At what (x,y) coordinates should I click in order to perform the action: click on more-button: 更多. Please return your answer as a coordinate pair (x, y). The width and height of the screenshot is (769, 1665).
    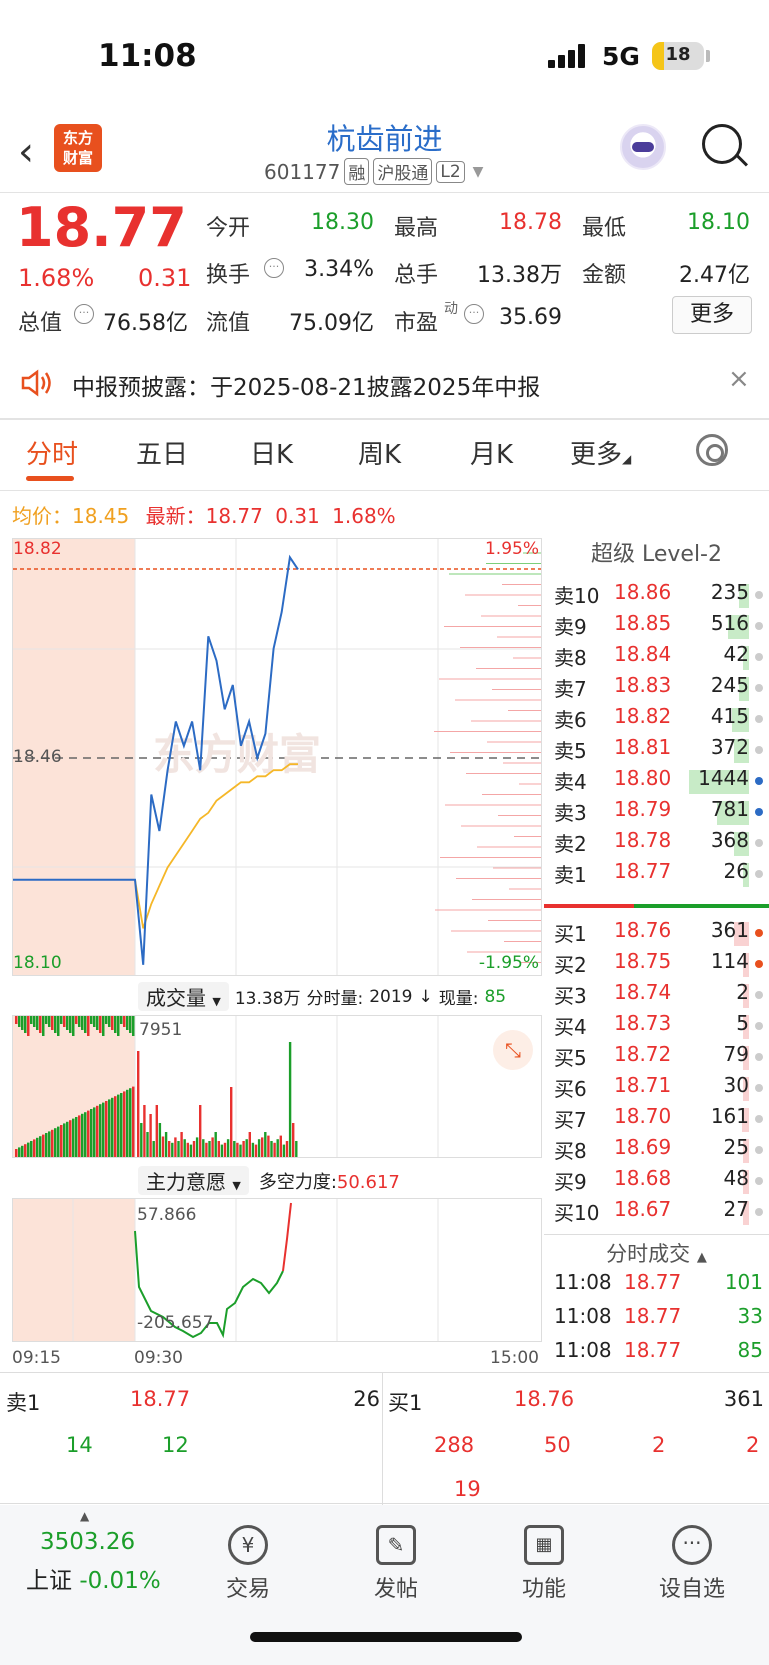
    Looking at the image, I should click on (712, 315).